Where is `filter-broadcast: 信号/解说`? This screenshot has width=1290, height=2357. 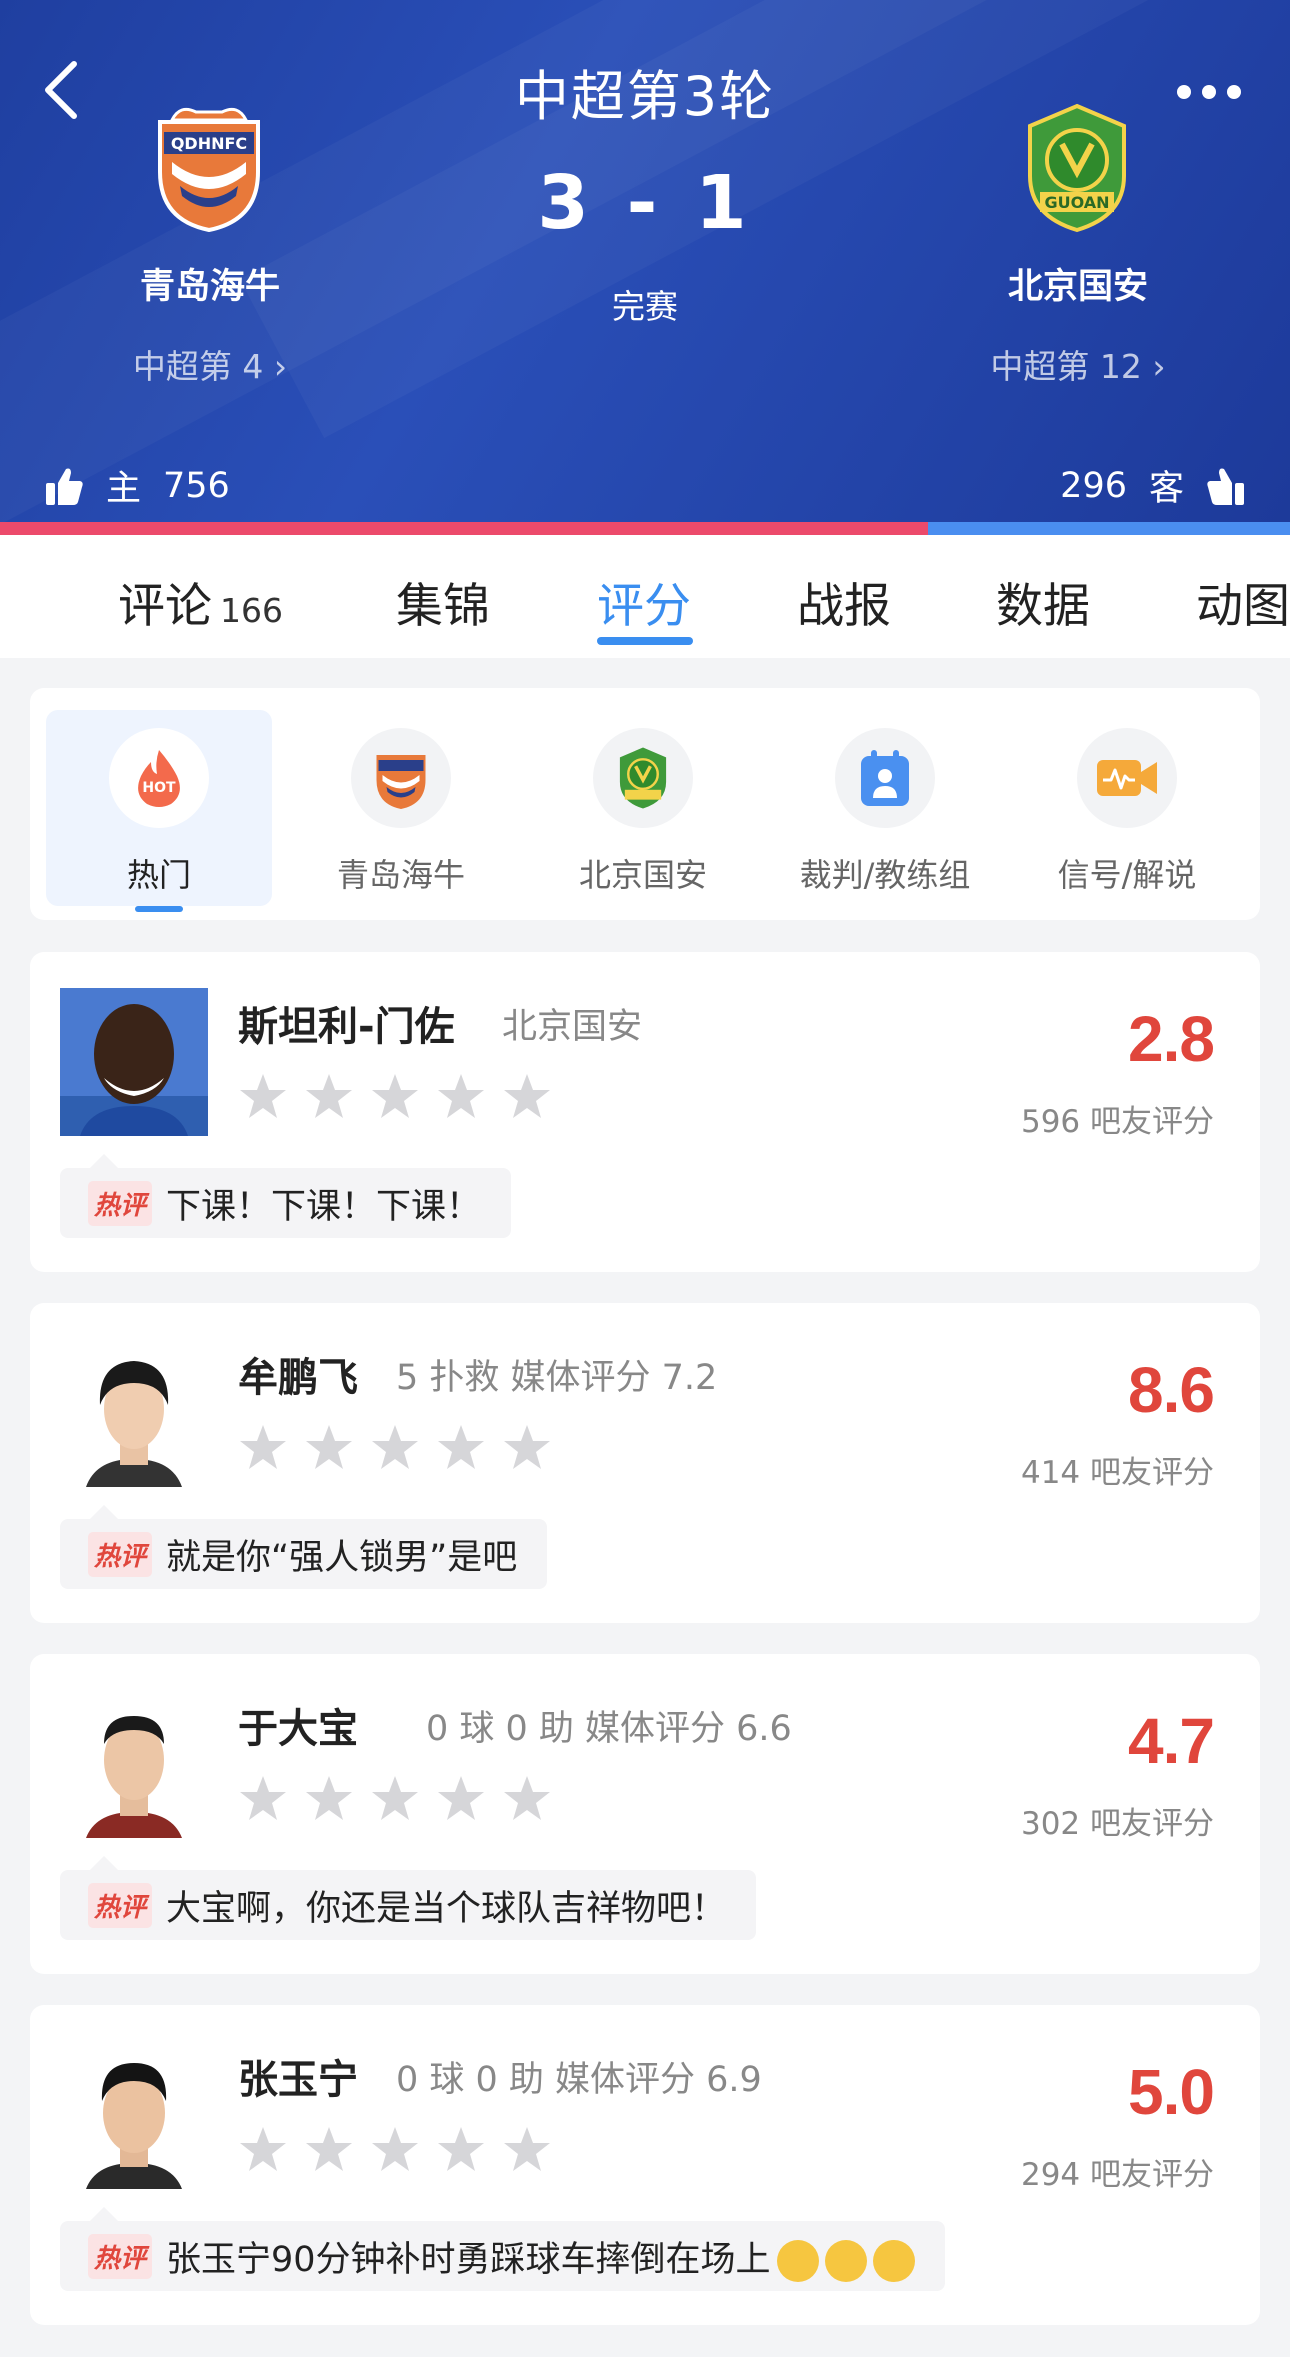 filter-broadcast: 信号/解说 is located at coordinates (1127, 808).